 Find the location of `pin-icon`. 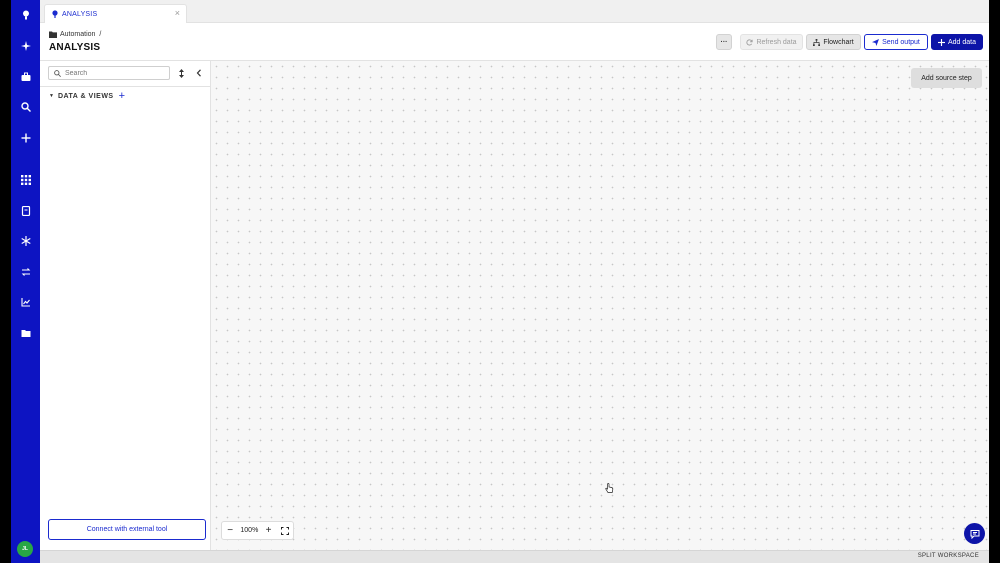

pin-icon is located at coordinates (55, 14).